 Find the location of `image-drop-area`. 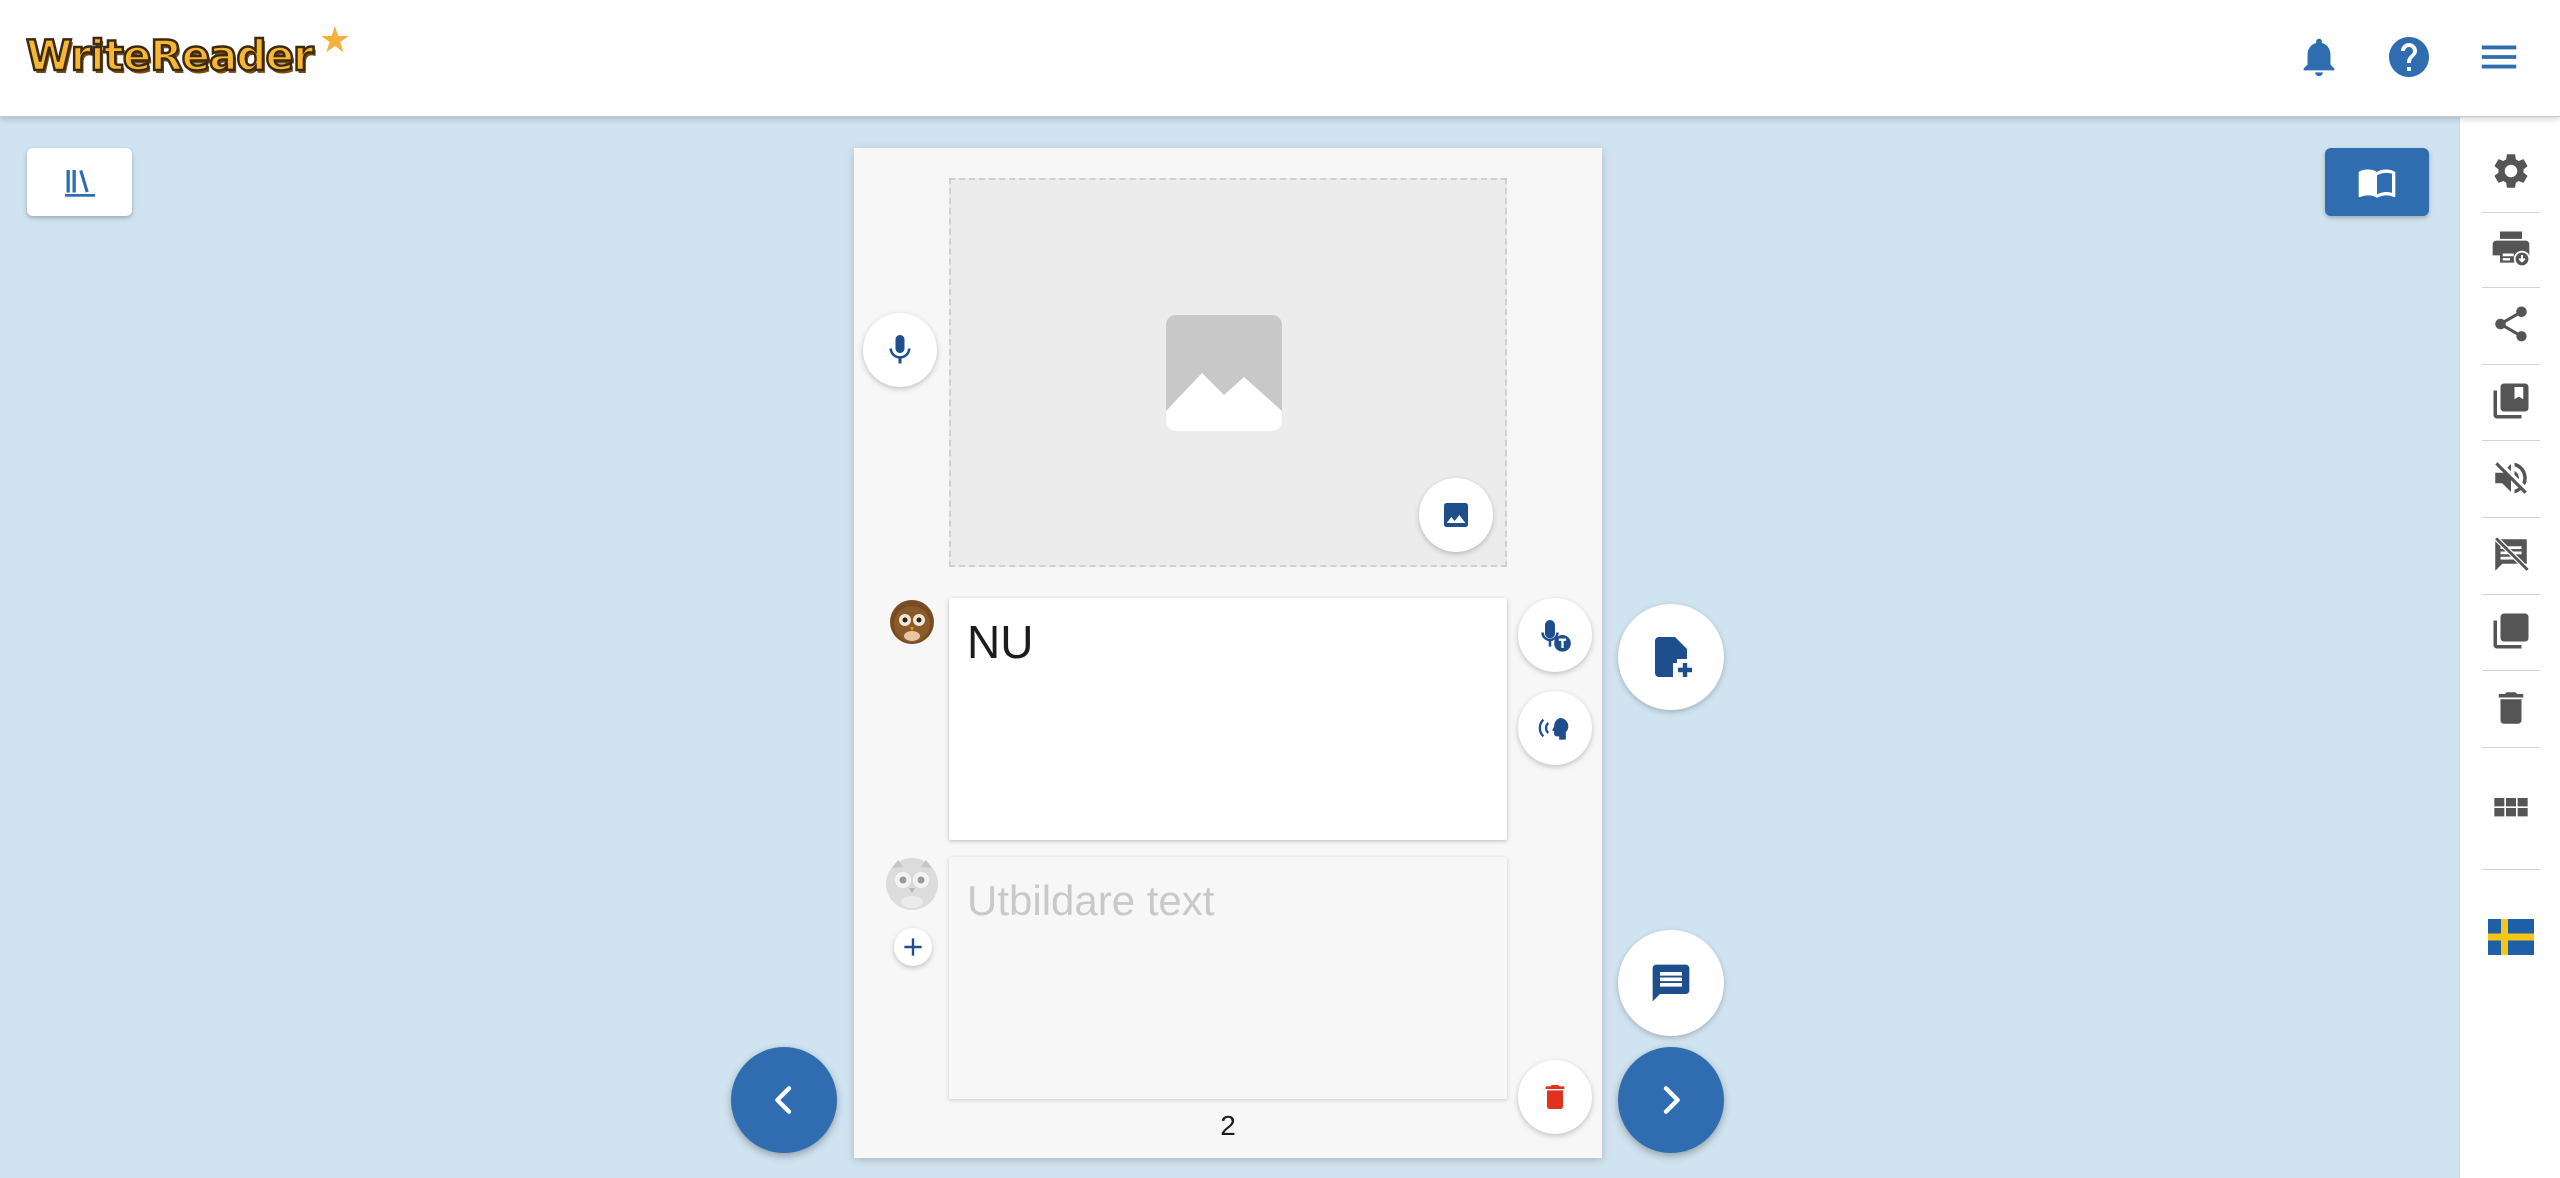

image-drop-area is located at coordinates (1228, 372).